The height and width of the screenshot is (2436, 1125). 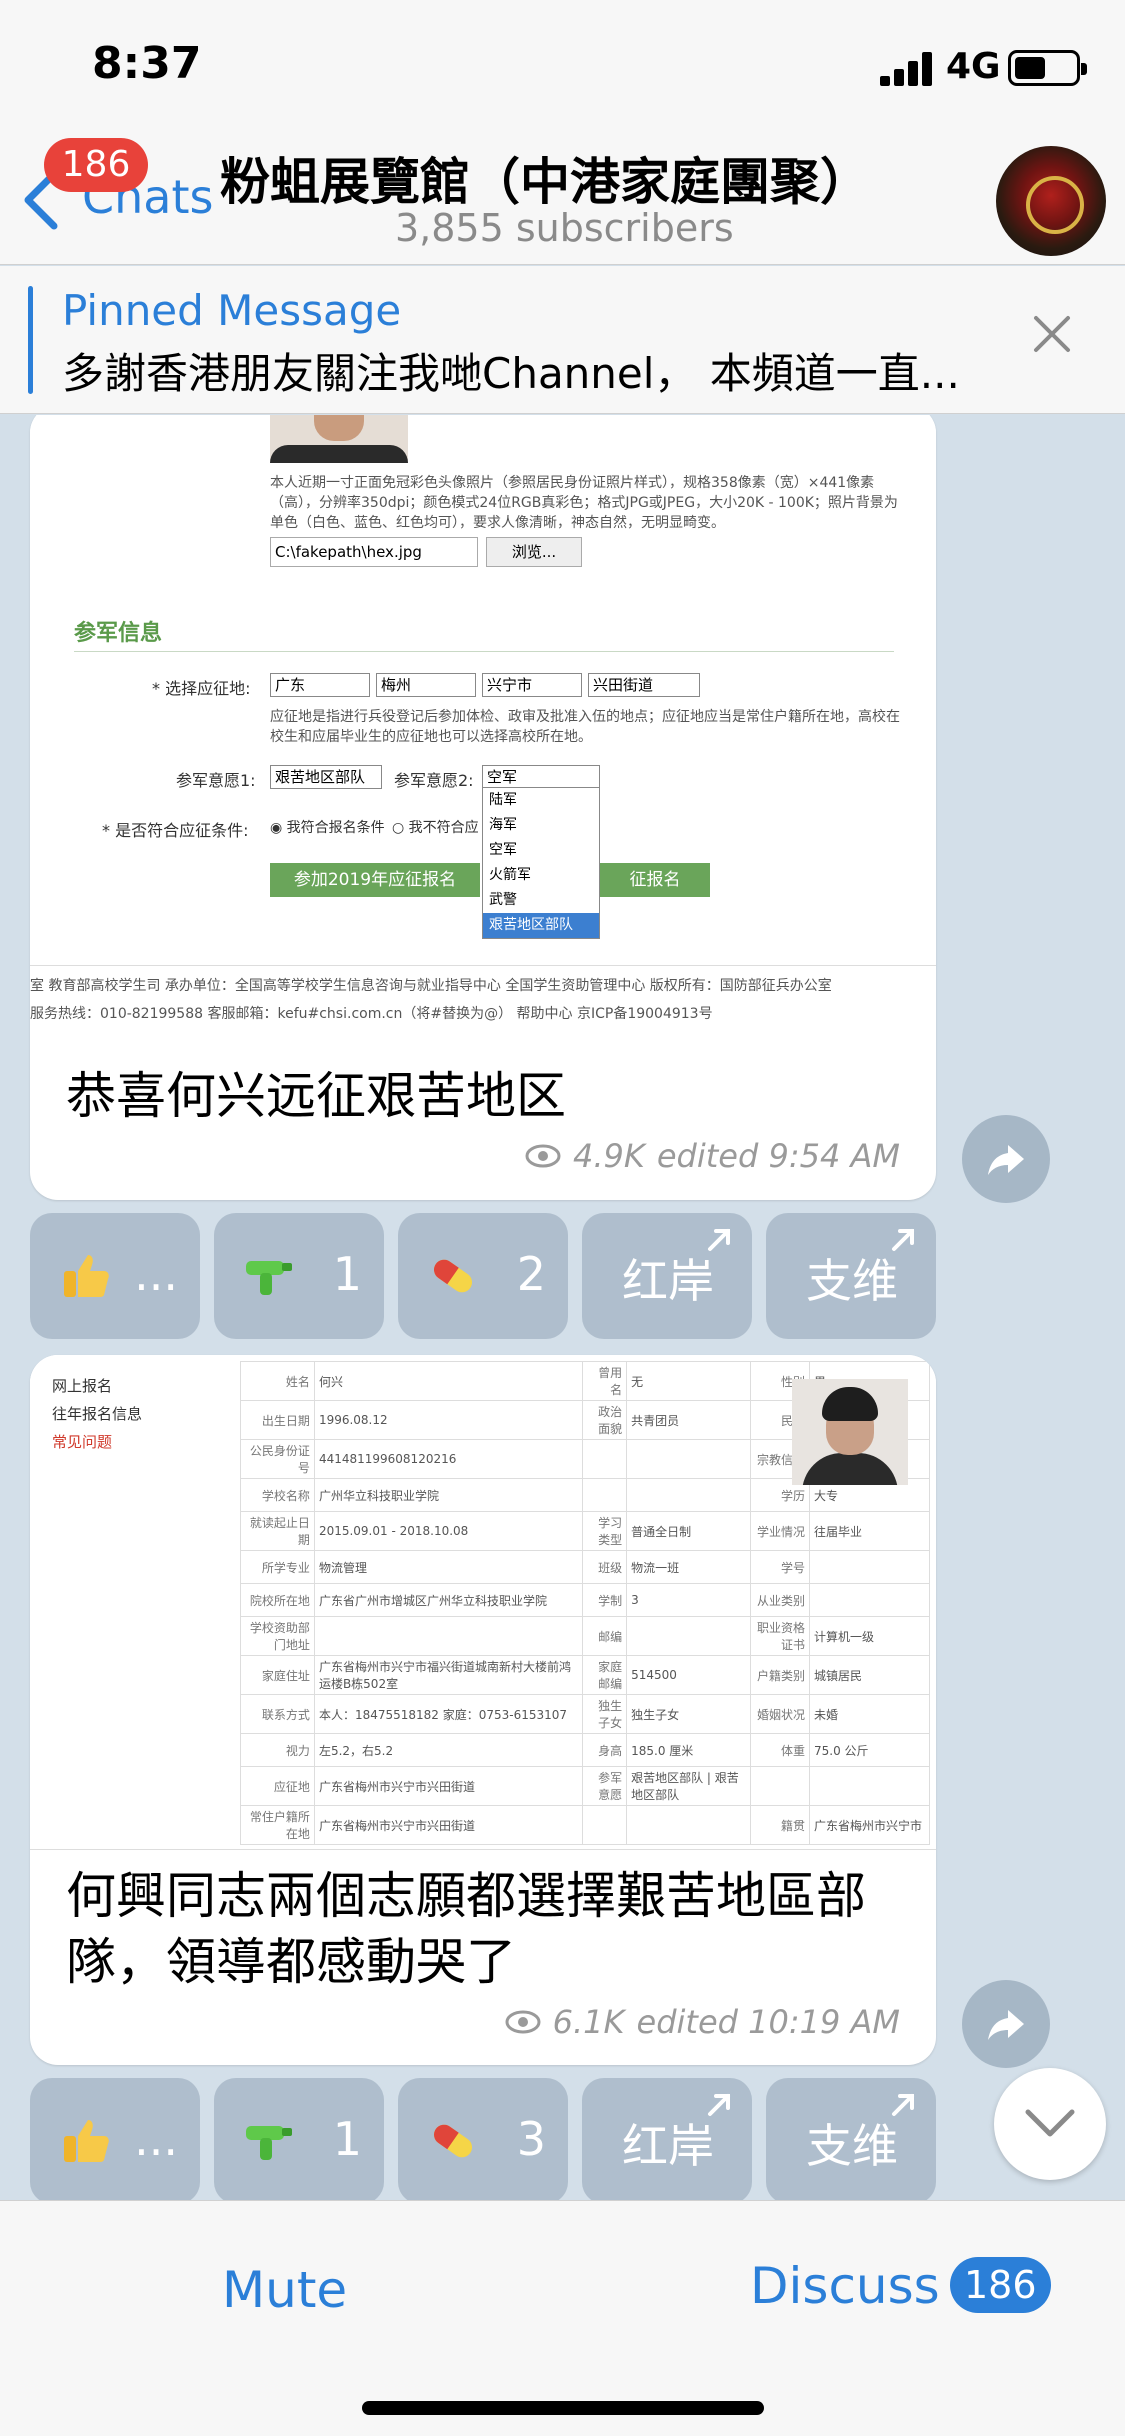 I want to click on table-cell: 物流管理, so click(x=448, y=1567).